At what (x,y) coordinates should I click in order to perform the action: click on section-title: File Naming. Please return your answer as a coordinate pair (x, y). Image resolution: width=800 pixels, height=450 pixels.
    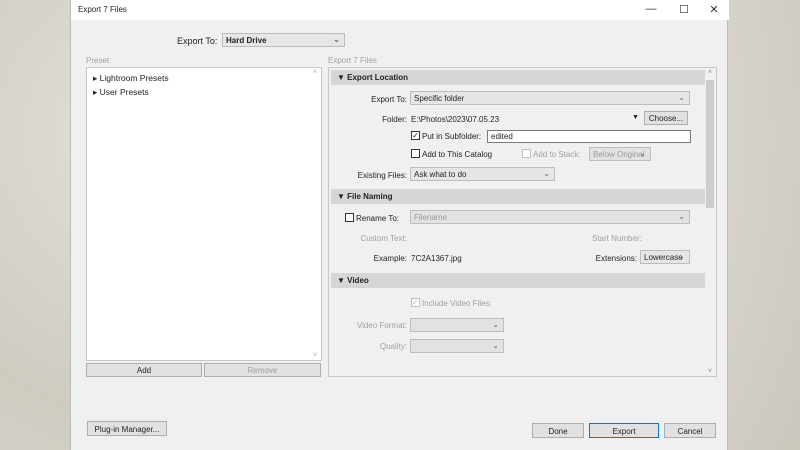
    Looking at the image, I should click on (370, 196).